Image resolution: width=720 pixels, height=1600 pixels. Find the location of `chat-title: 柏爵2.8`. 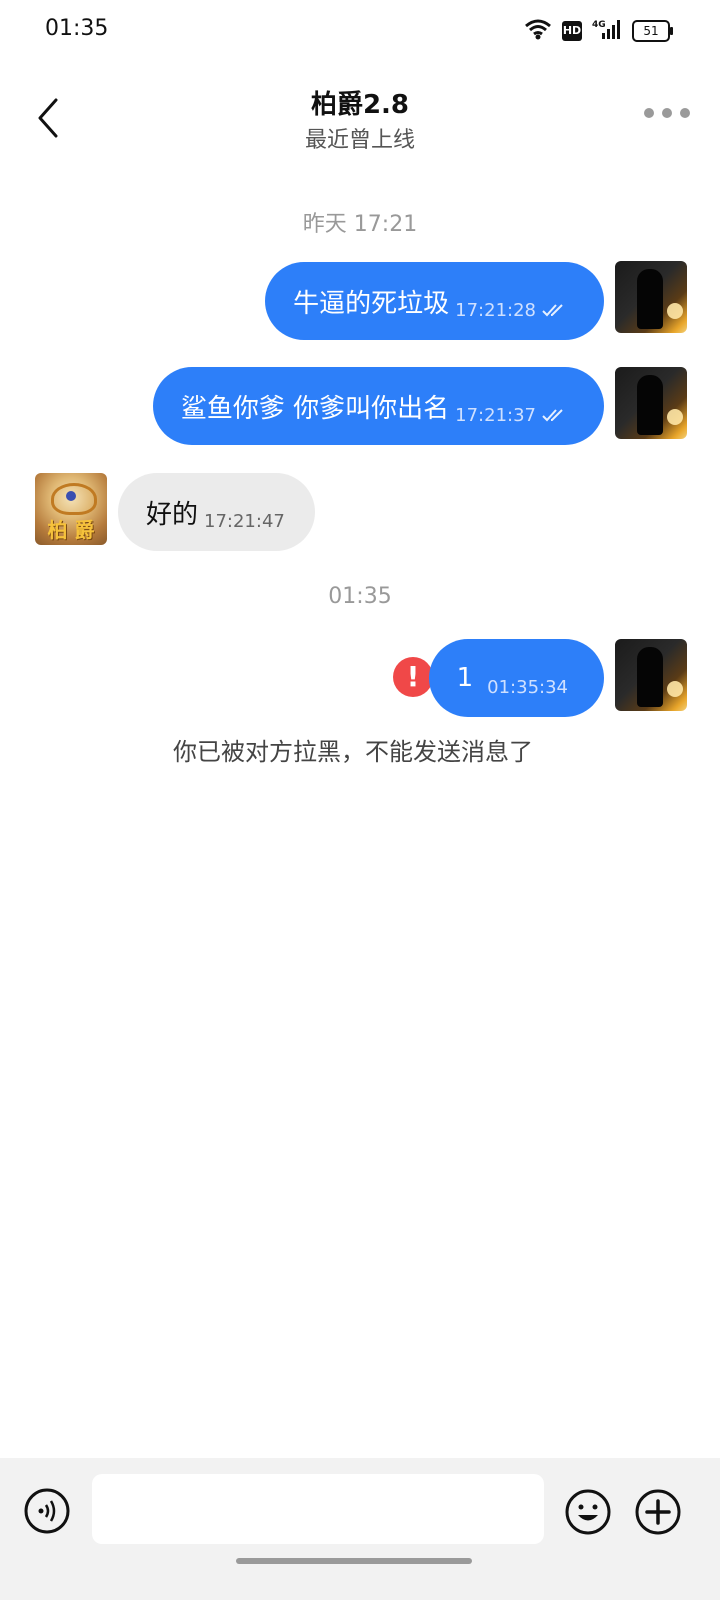

chat-title: 柏爵2.8 is located at coordinates (360, 105).